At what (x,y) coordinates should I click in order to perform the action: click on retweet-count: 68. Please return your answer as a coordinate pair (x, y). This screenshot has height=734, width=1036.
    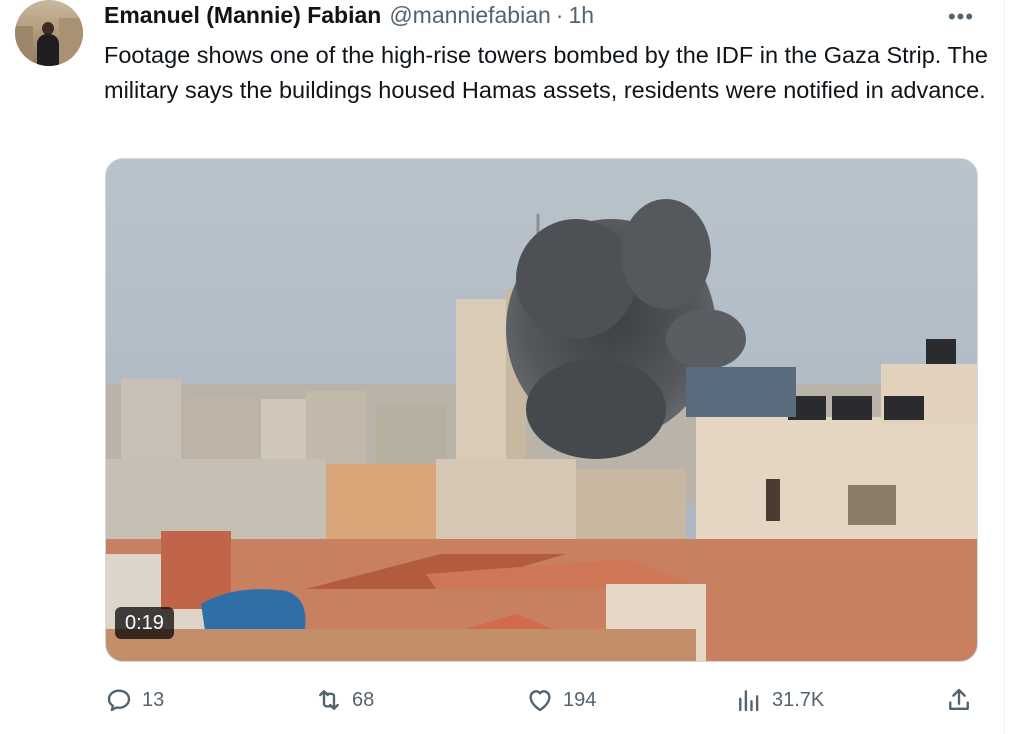
    Looking at the image, I should click on (363, 699).